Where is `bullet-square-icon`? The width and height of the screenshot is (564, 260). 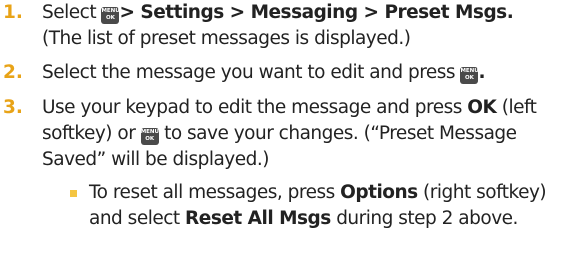
bullet-square-icon is located at coordinates (73, 193).